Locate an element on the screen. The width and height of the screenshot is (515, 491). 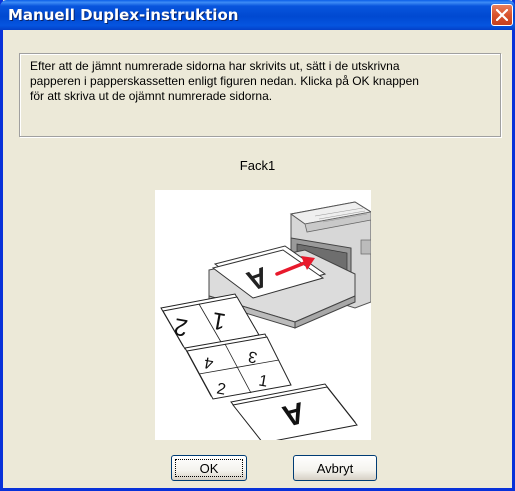
ok-button-label: OK is located at coordinates (209, 468).